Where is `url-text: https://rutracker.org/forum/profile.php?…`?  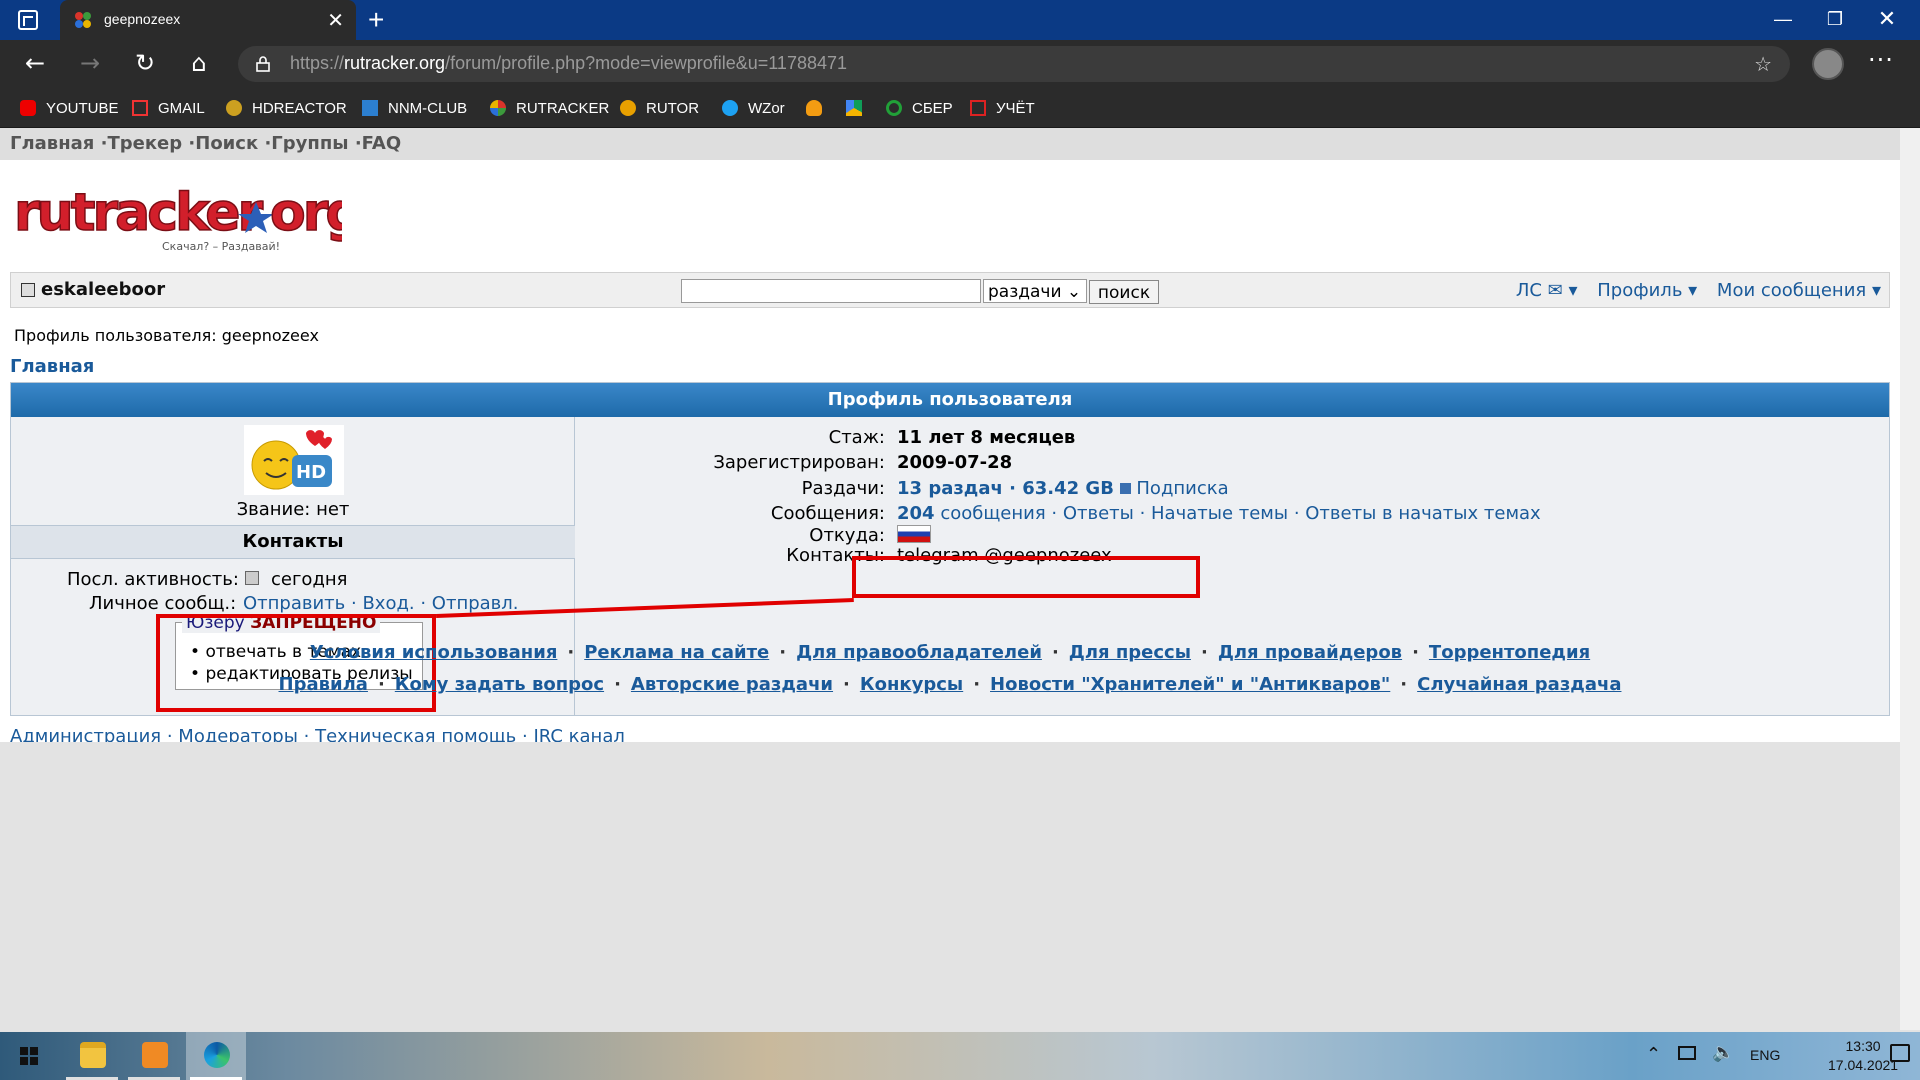
url-text: https://rutracker.org/forum/profile.php?… is located at coordinates (569, 63).